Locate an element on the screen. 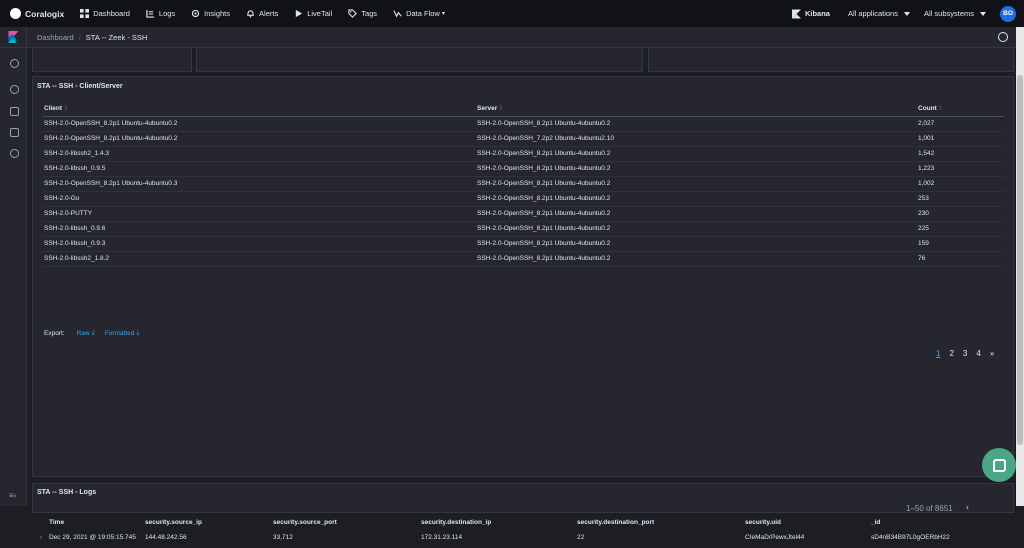 This screenshot has width=1024, height=548. nav-alerts: Alerts is located at coordinates (262, 13).